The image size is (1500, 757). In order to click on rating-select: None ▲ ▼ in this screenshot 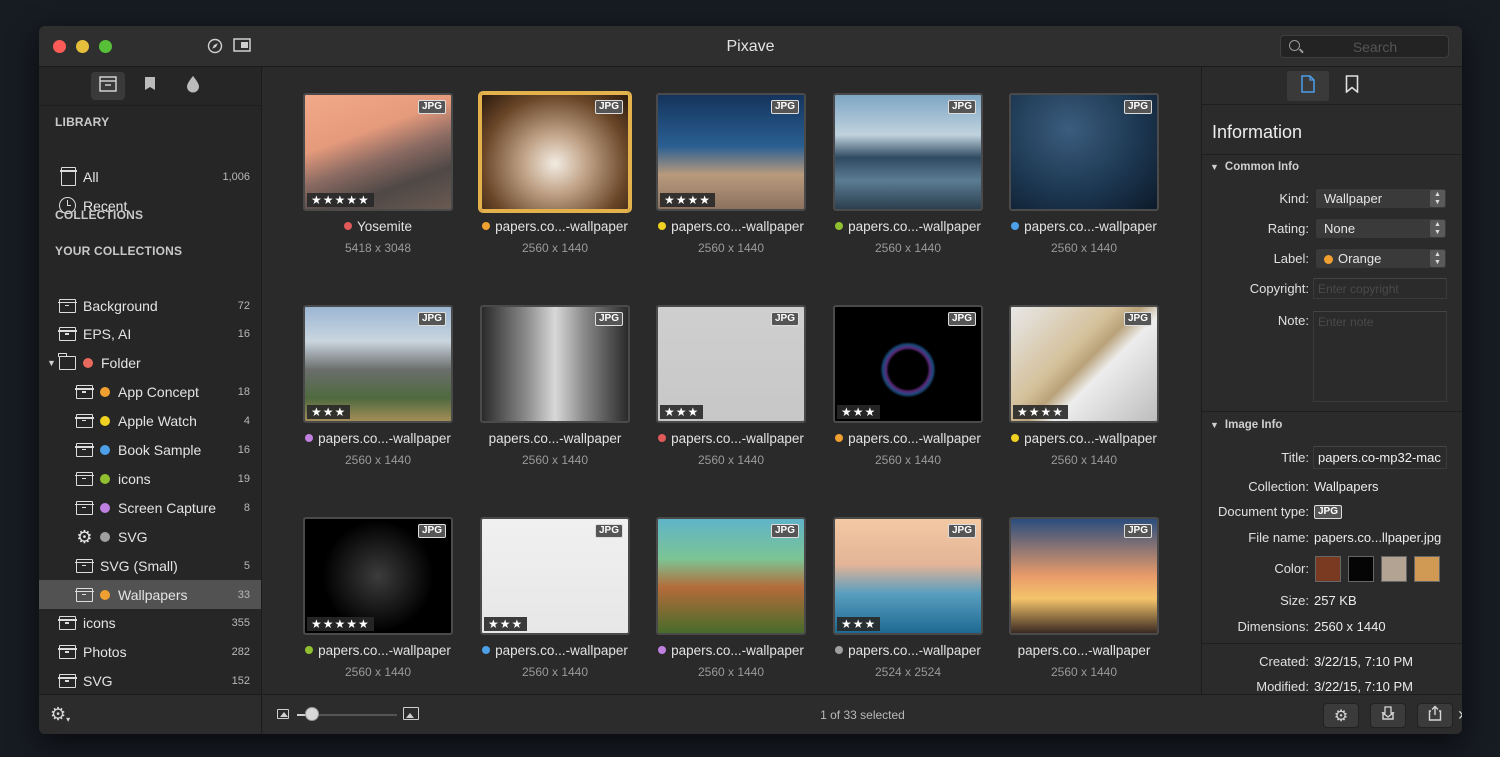, I will do `click(1381, 228)`.